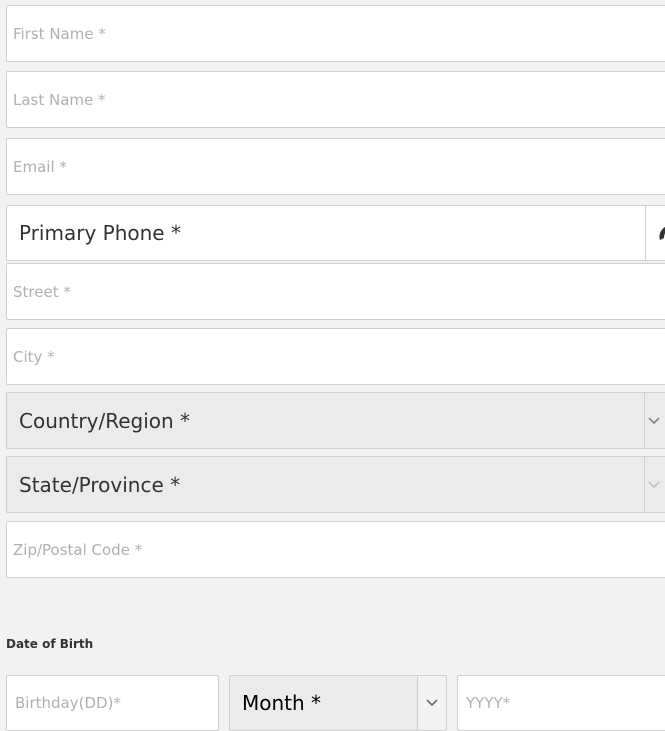  Describe the element at coordinates (59, 33) in the screenshot. I see `first-name-placeholder: First Name *` at that location.